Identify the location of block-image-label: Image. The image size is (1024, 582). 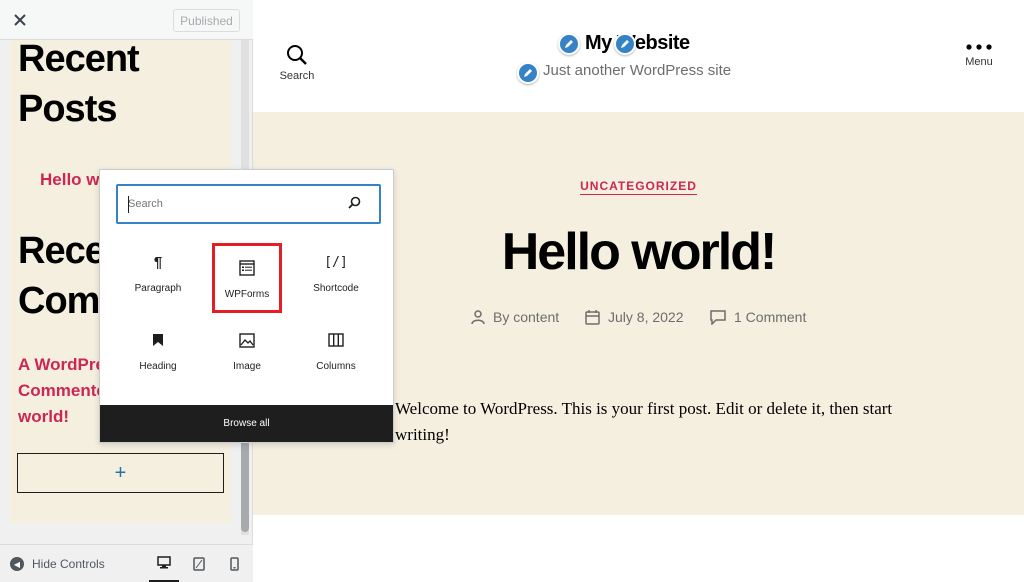
(247, 366).